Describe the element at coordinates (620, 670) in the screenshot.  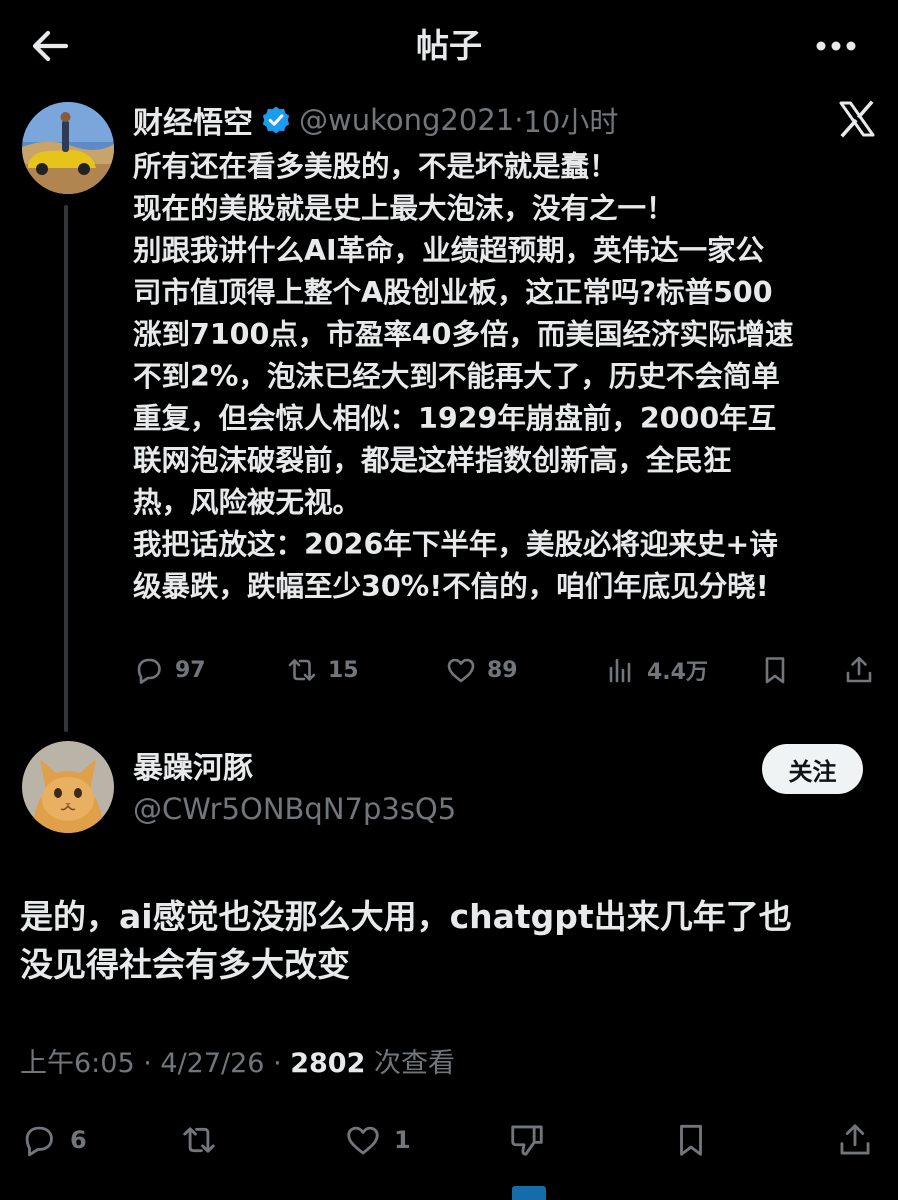
I see `views-icon` at that location.